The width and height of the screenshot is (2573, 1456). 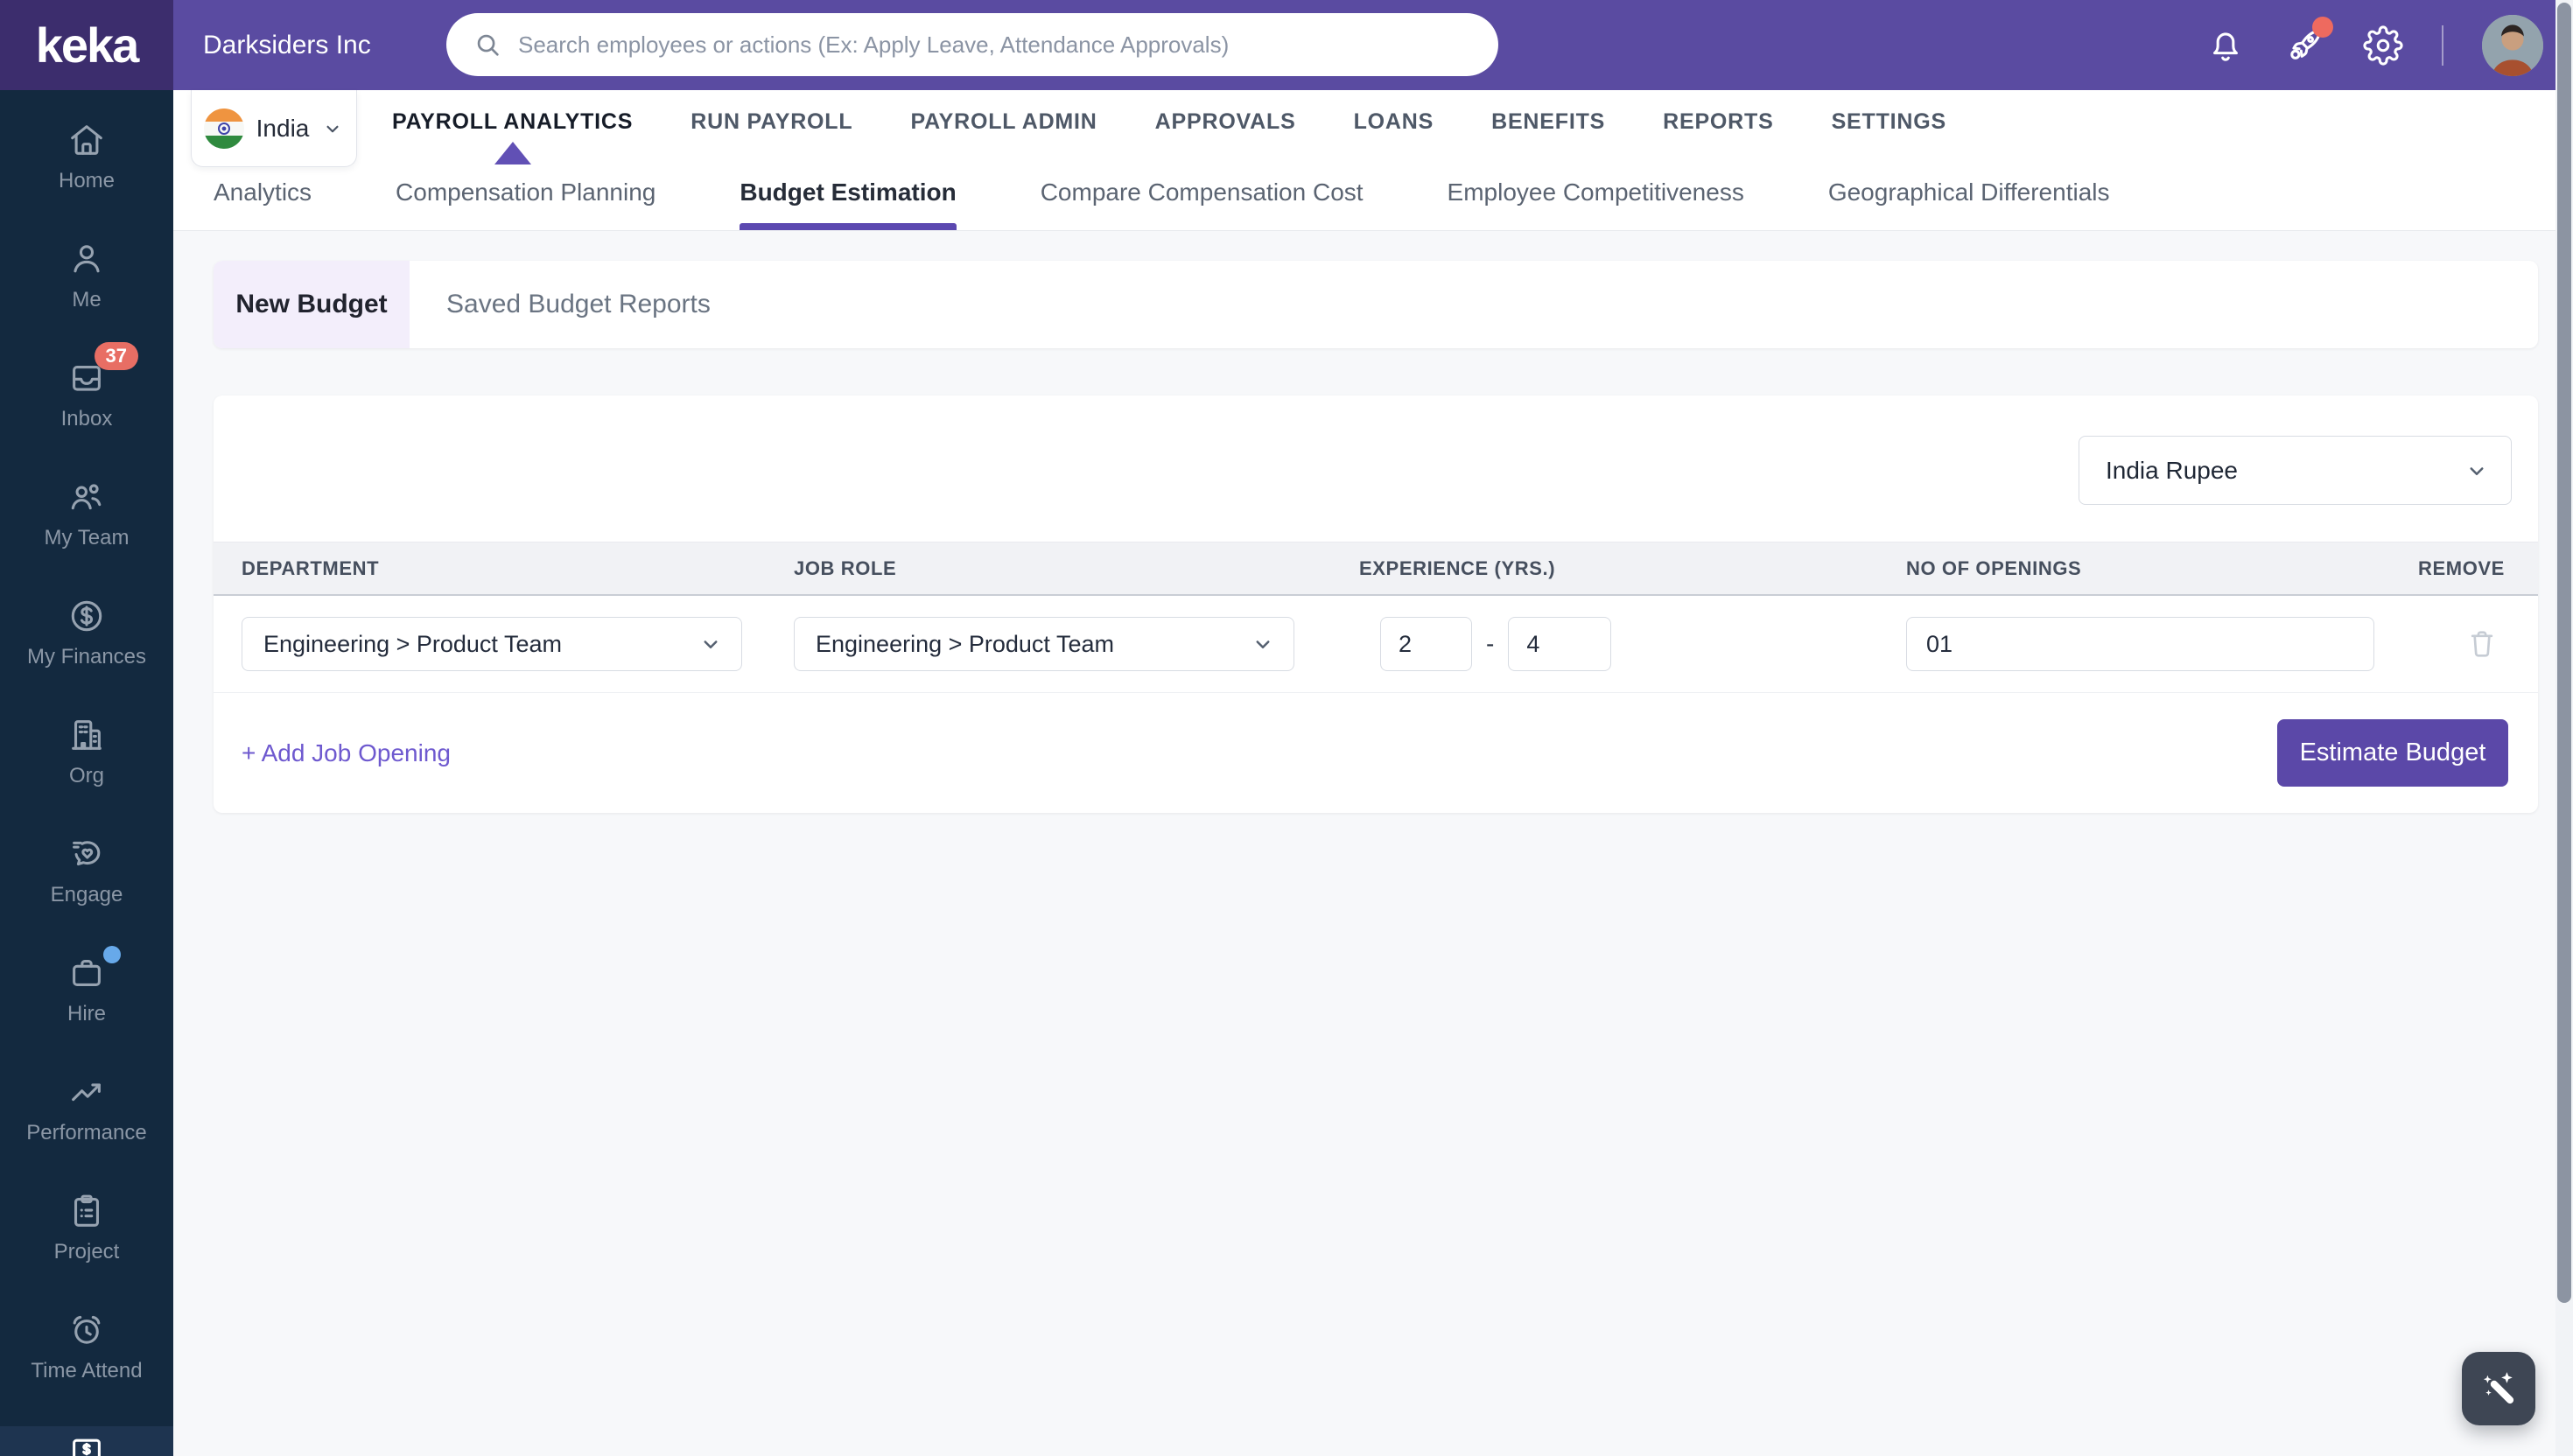 What do you see at coordinates (283, 128) in the screenshot?
I see `country-label: India` at bounding box center [283, 128].